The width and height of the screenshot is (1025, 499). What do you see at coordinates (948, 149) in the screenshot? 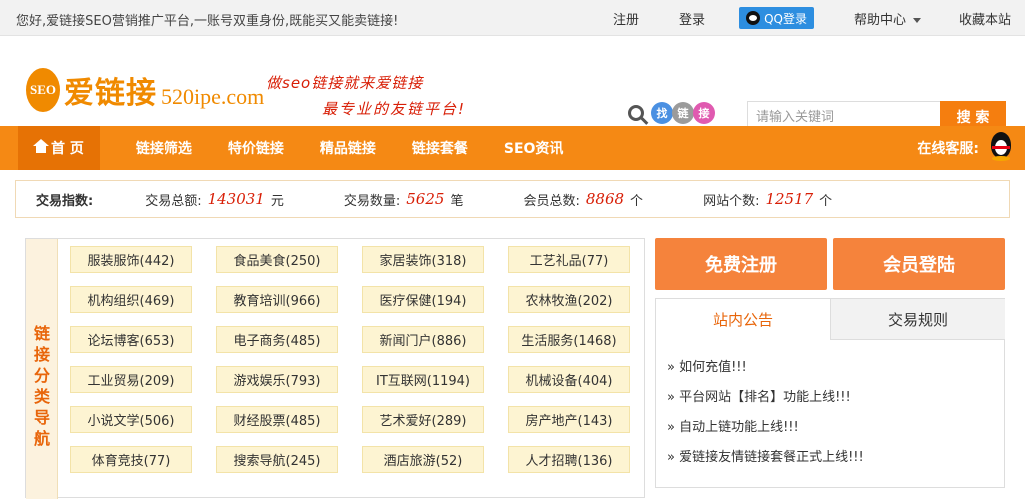
I see `customer-service-label: 在线客服:` at bounding box center [948, 149].